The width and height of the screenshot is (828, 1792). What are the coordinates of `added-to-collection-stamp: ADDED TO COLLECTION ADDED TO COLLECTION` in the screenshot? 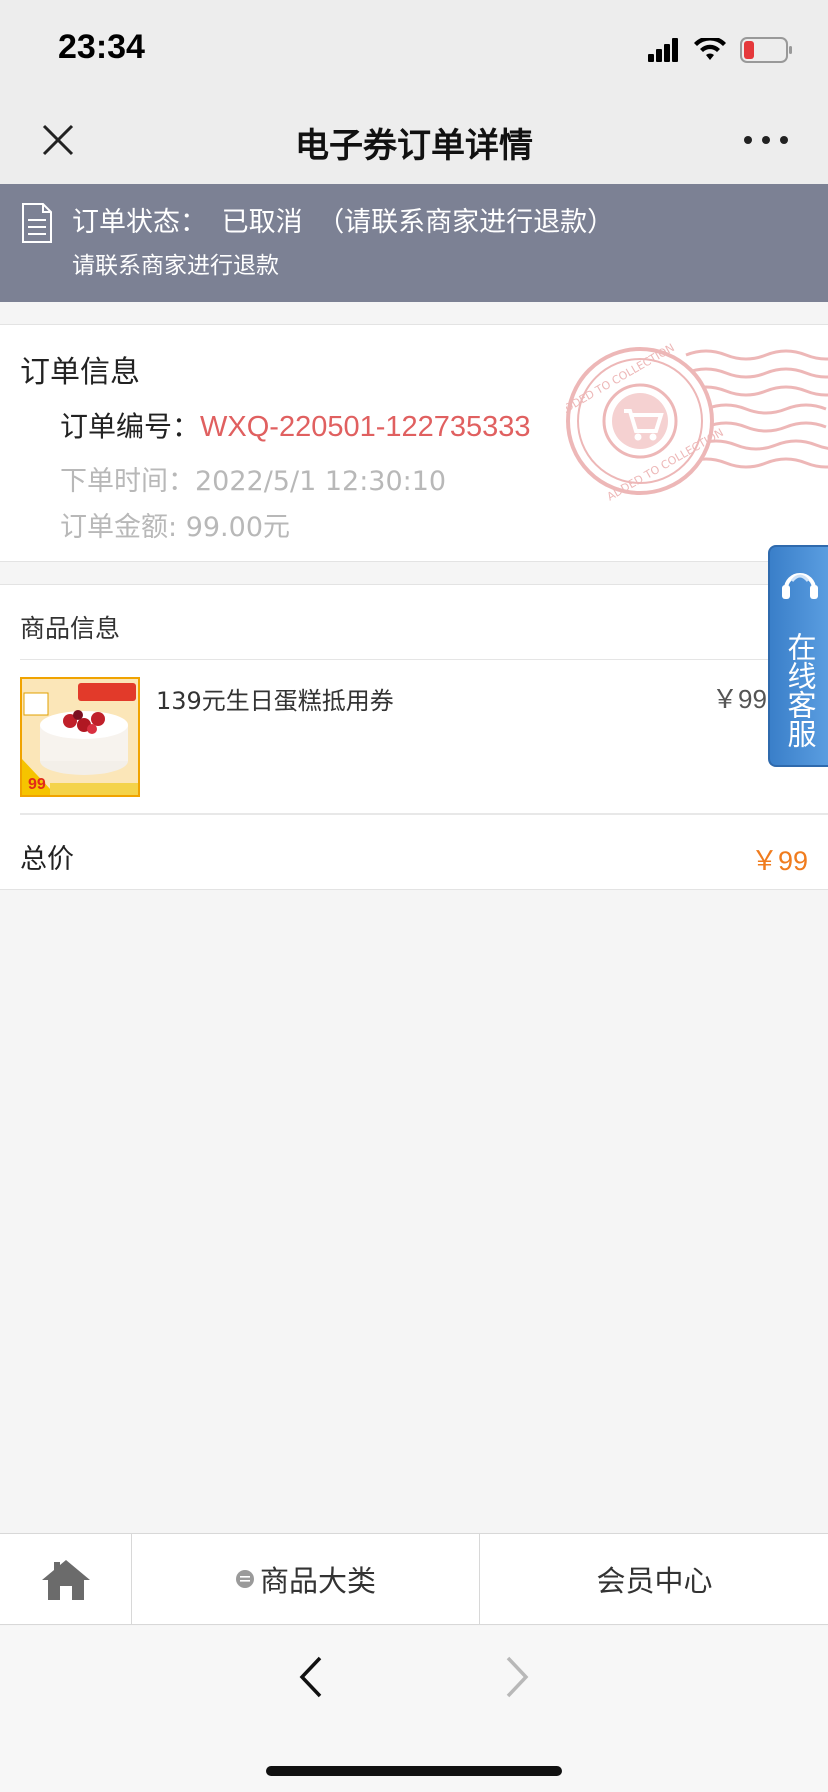 It's located at (697, 421).